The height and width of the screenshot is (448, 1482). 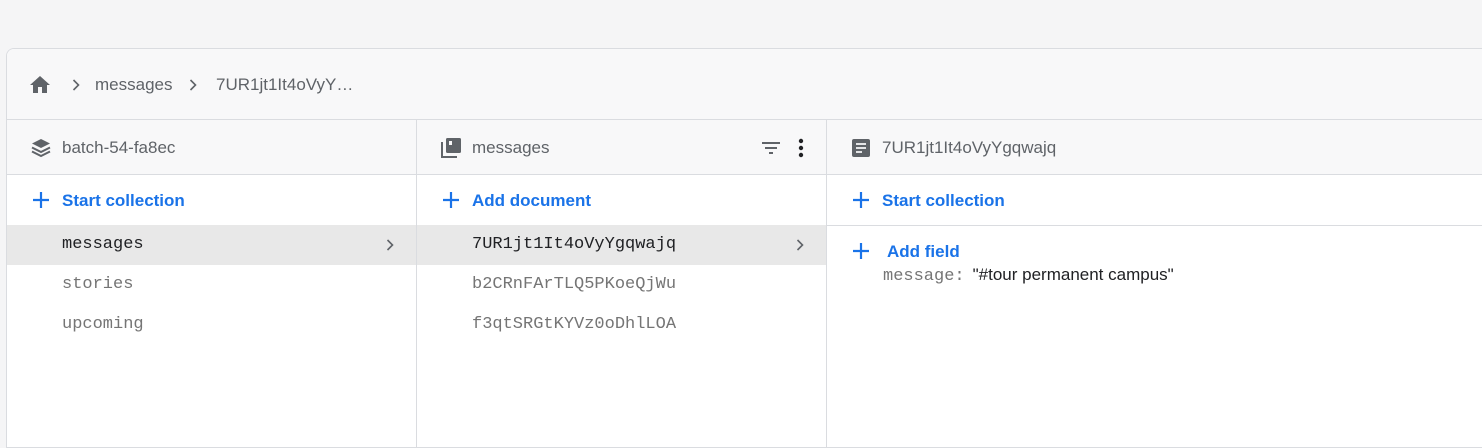 I want to click on home-icon, so click(x=40, y=85).